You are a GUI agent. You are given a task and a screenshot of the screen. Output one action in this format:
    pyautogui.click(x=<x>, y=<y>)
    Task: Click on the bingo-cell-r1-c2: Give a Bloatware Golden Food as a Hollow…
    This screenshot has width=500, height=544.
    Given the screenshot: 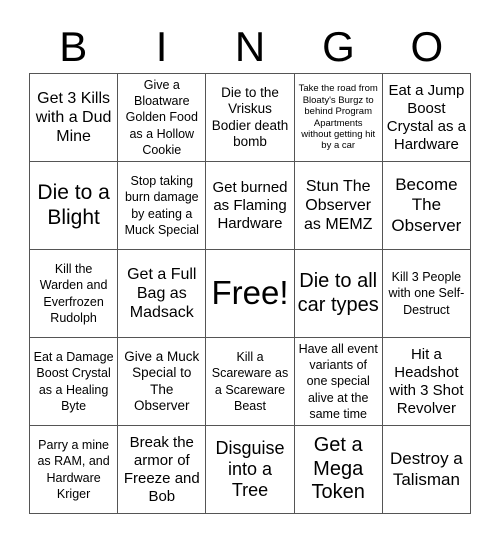 What is the action you would take?
    pyautogui.click(x=162, y=118)
    